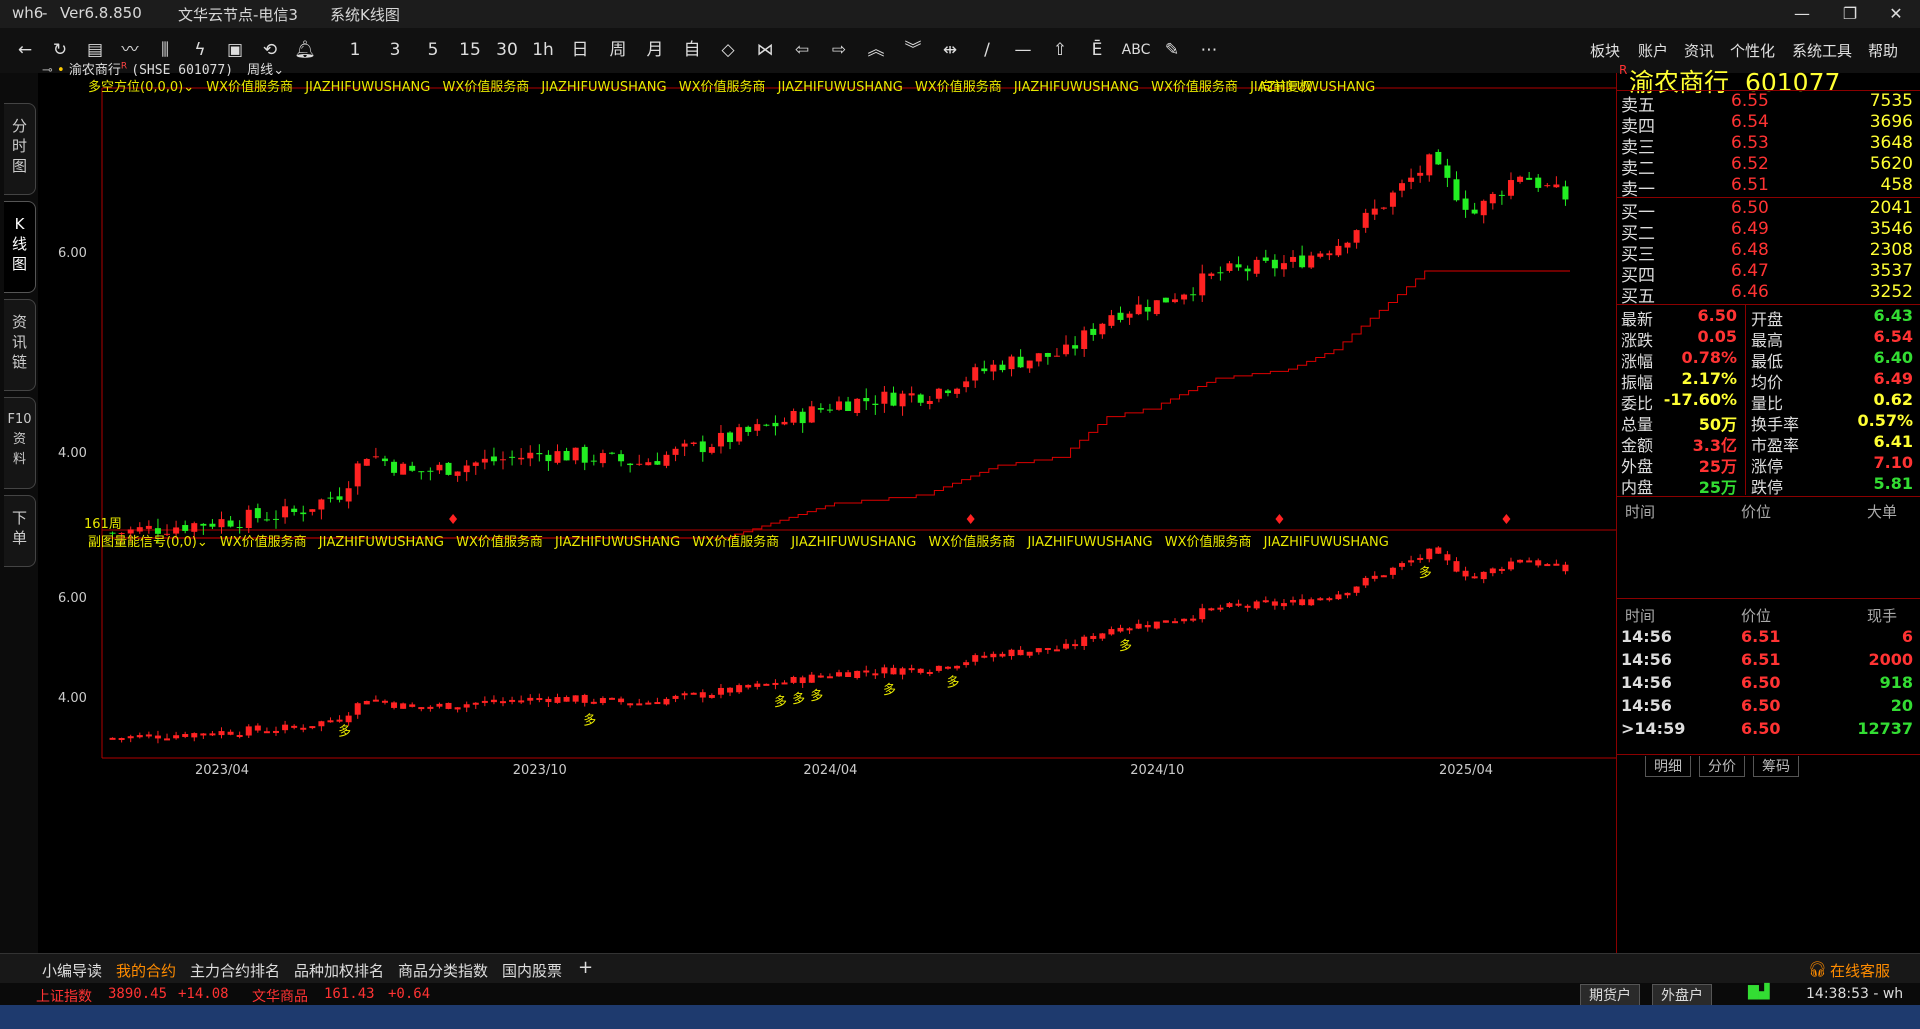  I want to click on tab-domestic-stocks: 国内股票, so click(532, 970).